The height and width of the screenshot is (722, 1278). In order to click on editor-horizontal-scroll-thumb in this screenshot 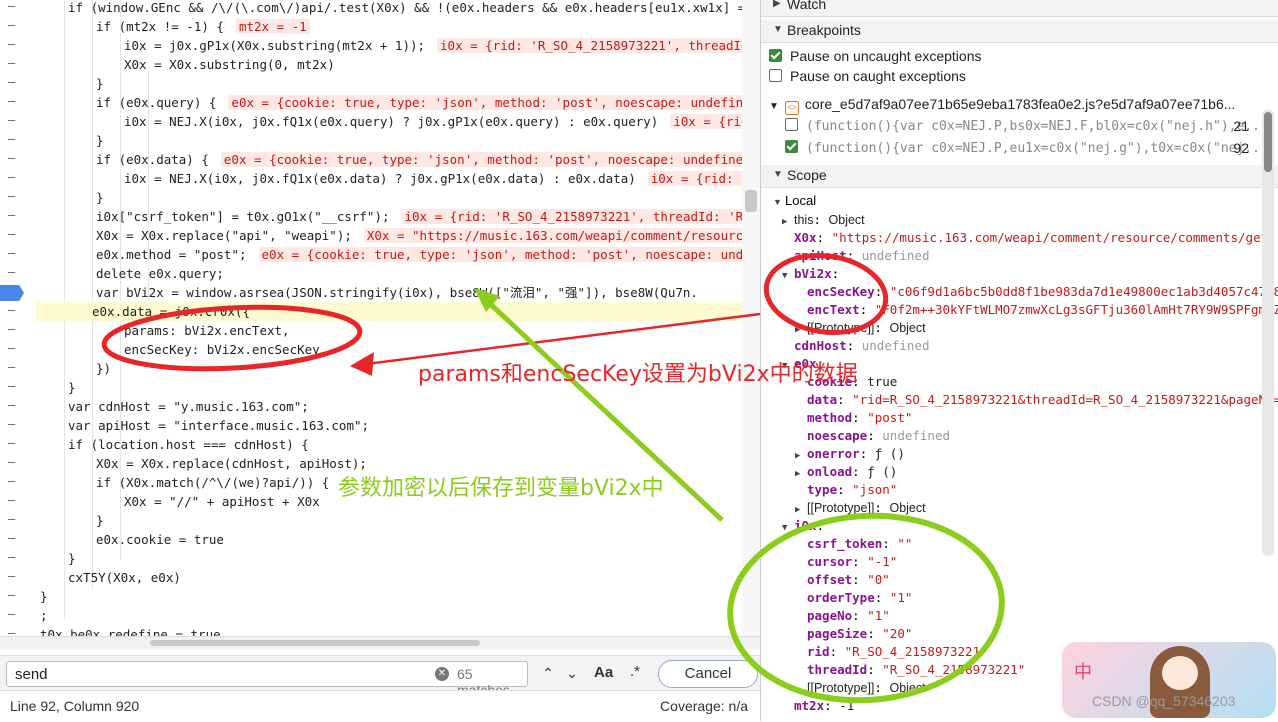, I will do `click(315, 643)`.